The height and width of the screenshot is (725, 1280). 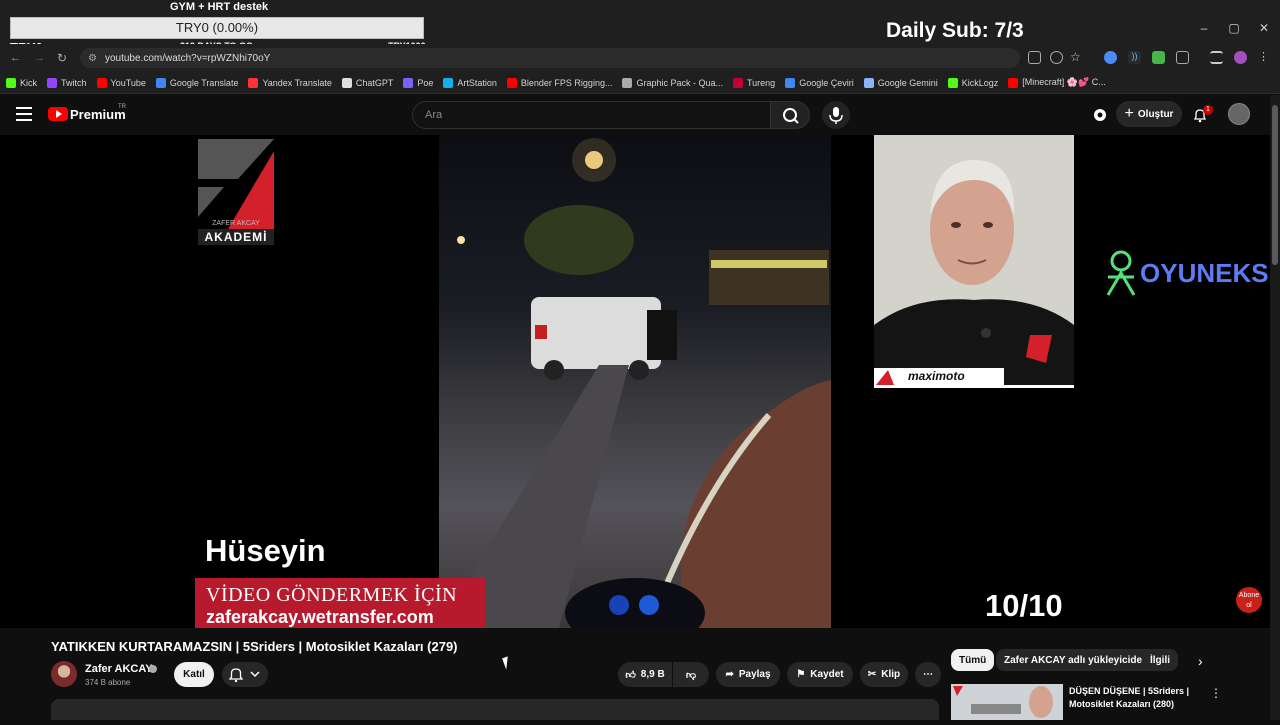 What do you see at coordinates (1275, 185) in the screenshot?
I see `scrollbar-thumb` at bounding box center [1275, 185].